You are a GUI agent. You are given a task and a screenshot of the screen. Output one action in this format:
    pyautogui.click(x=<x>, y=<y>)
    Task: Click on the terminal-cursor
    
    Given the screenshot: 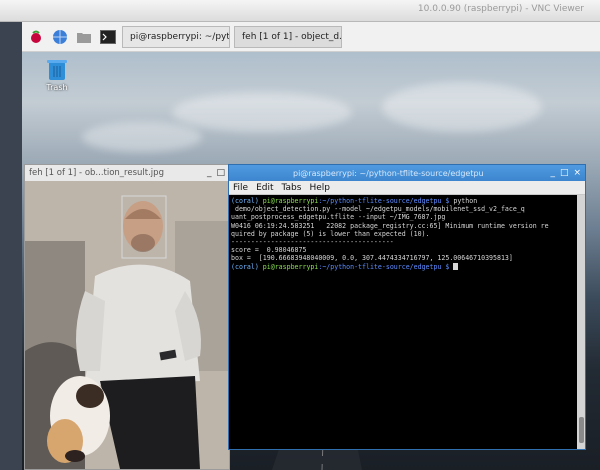 What is the action you would take?
    pyautogui.click(x=456, y=266)
    